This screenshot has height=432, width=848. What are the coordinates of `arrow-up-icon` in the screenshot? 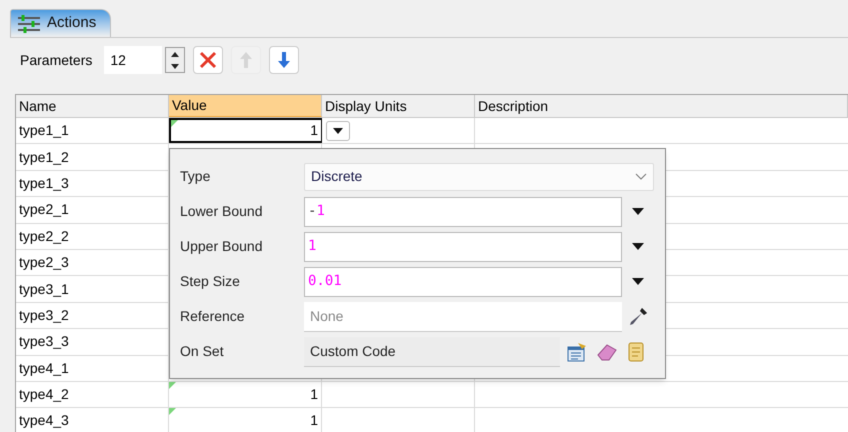 It's located at (246, 60).